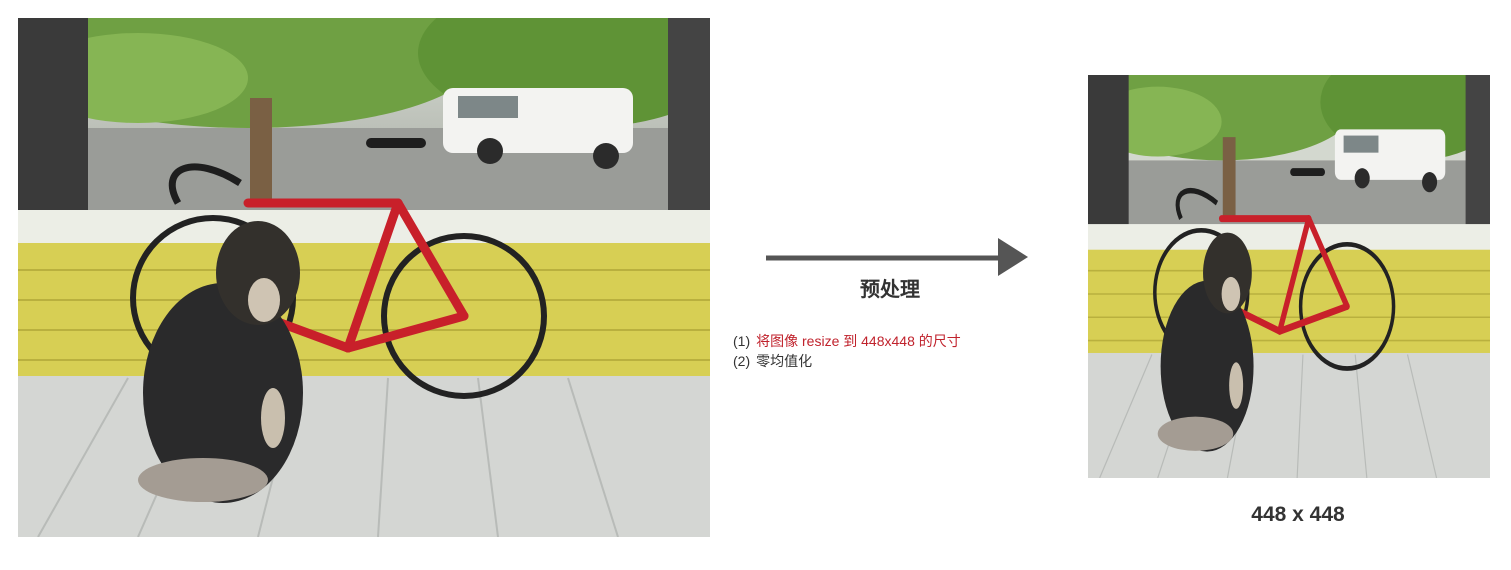  Describe the element at coordinates (742, 341) in the screenshot. I see `step-index: (1)` at that location.